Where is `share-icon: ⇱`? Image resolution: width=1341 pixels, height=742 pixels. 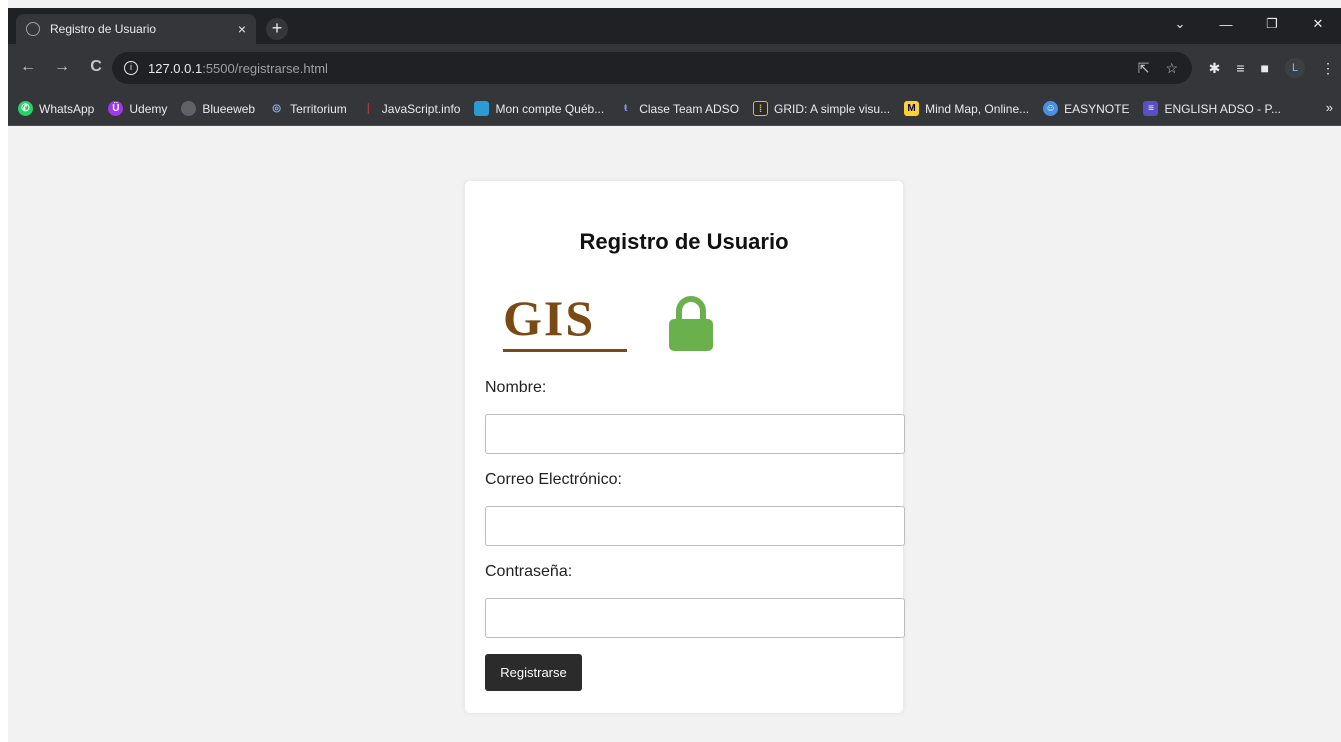
share-icon: ⇱ is located at coordinates (1144, 68).